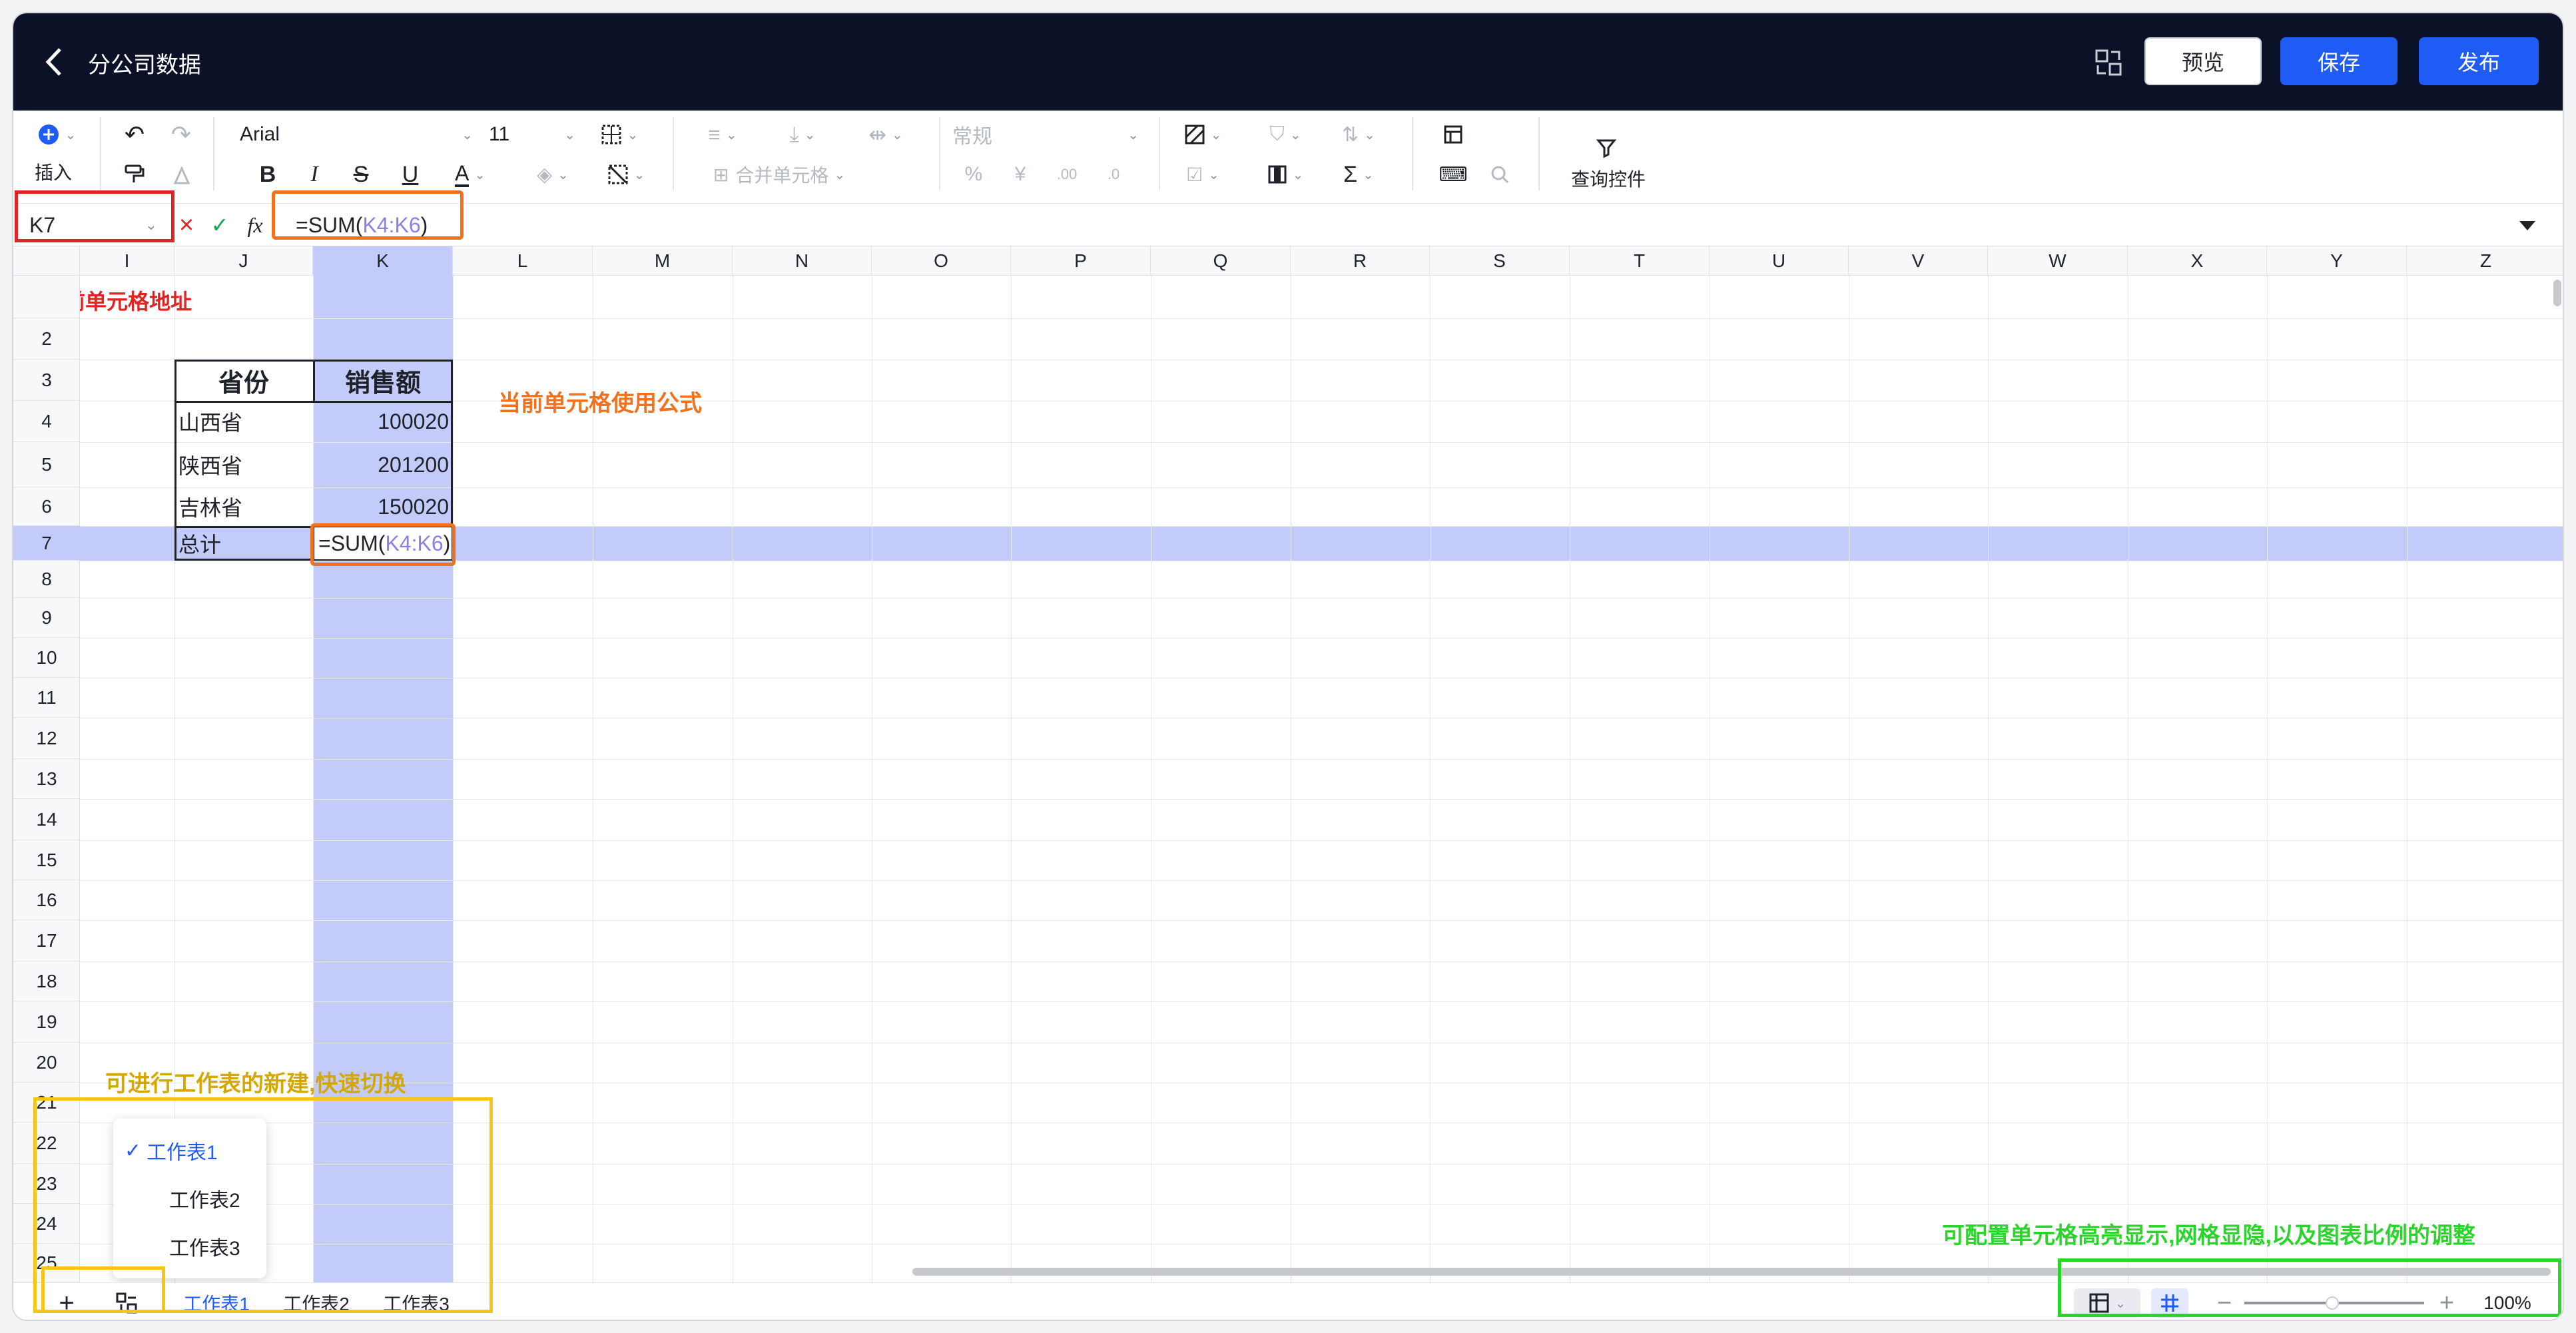 This screenshot has height=1333, width=2576. I want to click on row-header-6: 6, so click(46, 507).